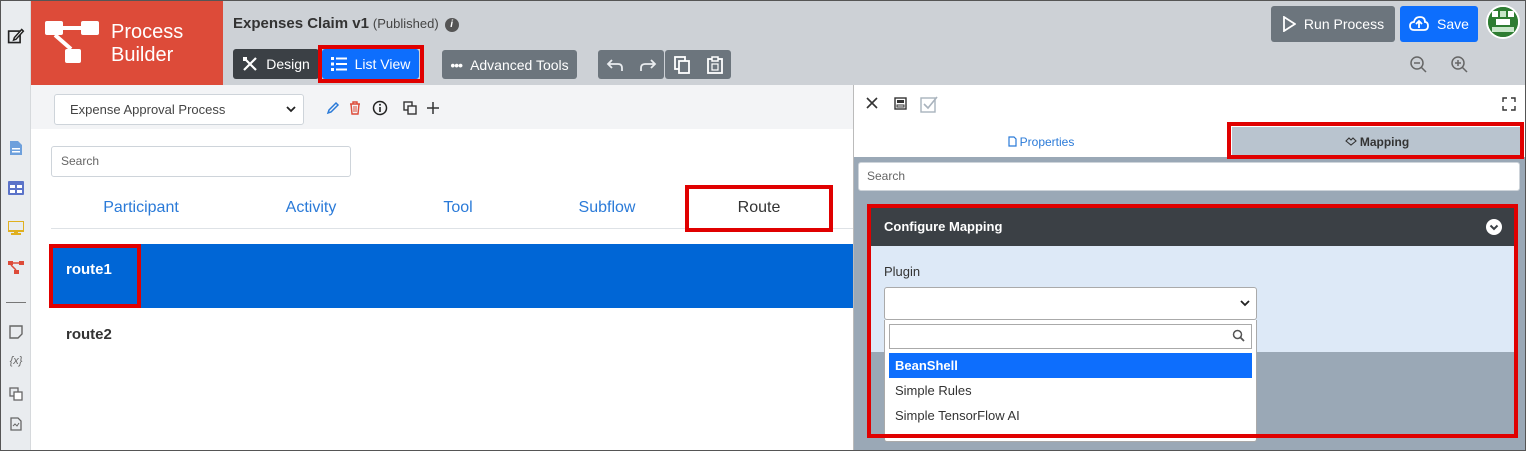  Describe the element at coordinates (872, 104) in the screenshot. I see `close-icon` at that location.